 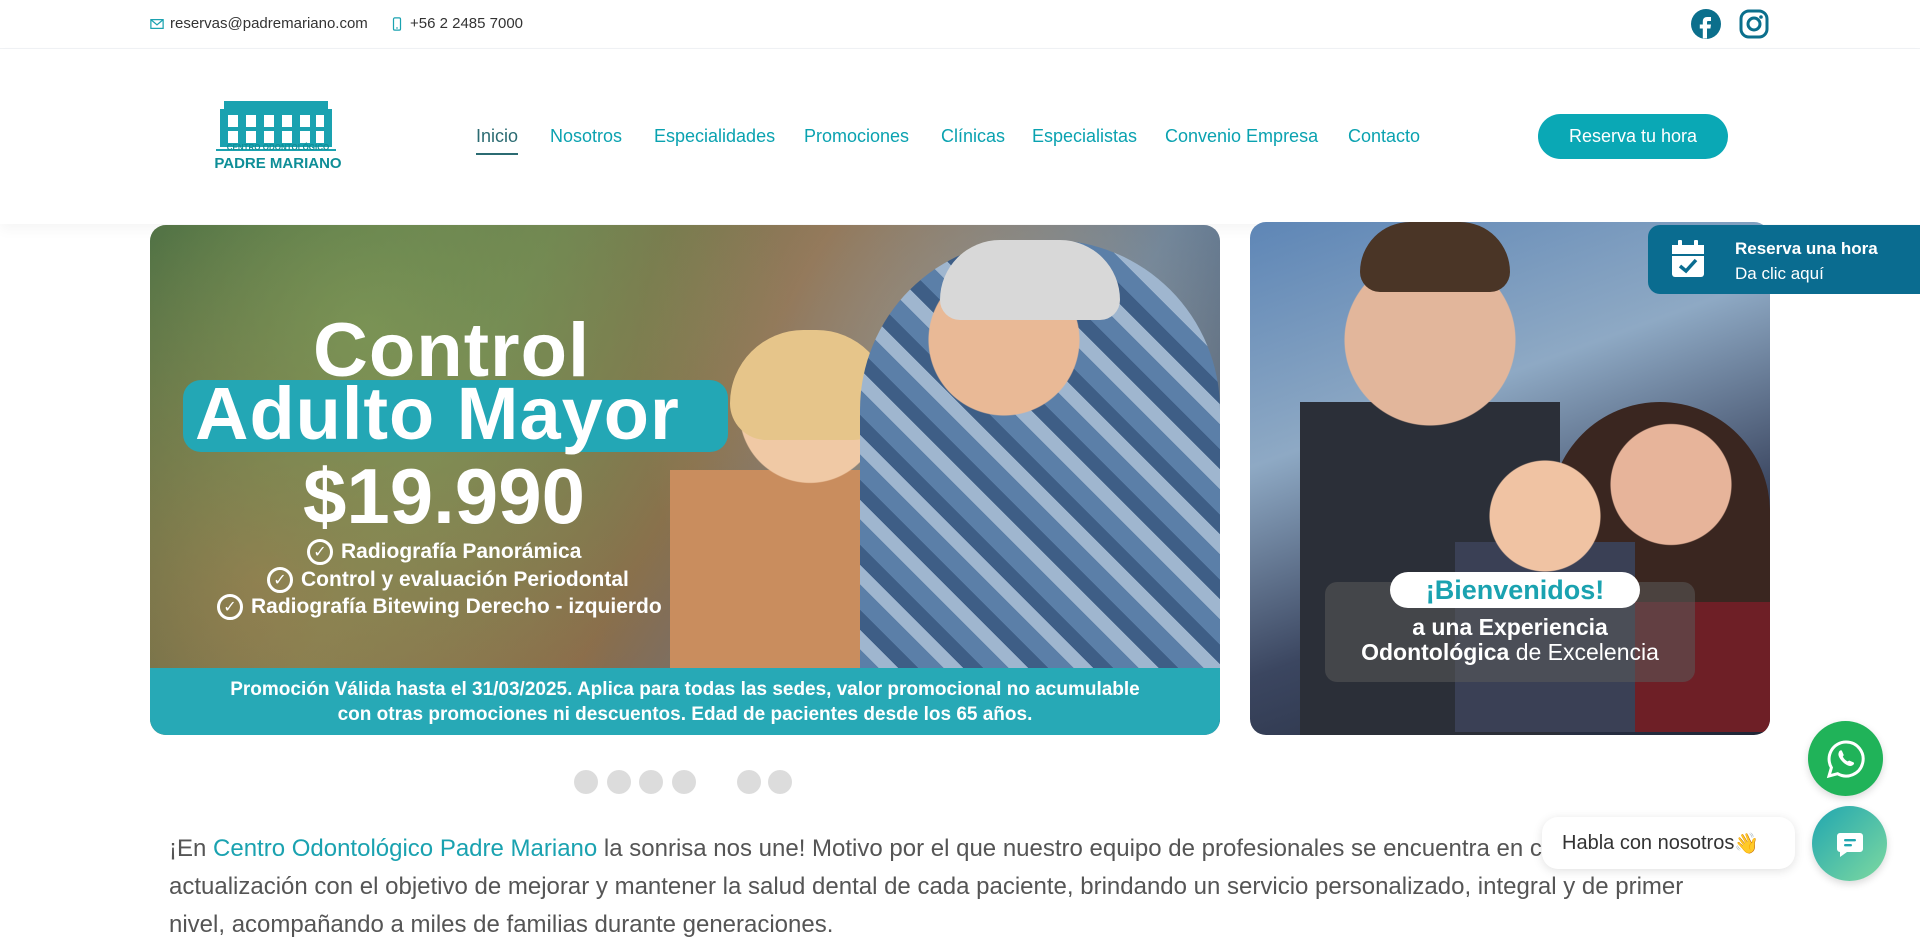 I want to click on promo-price: $19.990, so click(x=444, y=496).